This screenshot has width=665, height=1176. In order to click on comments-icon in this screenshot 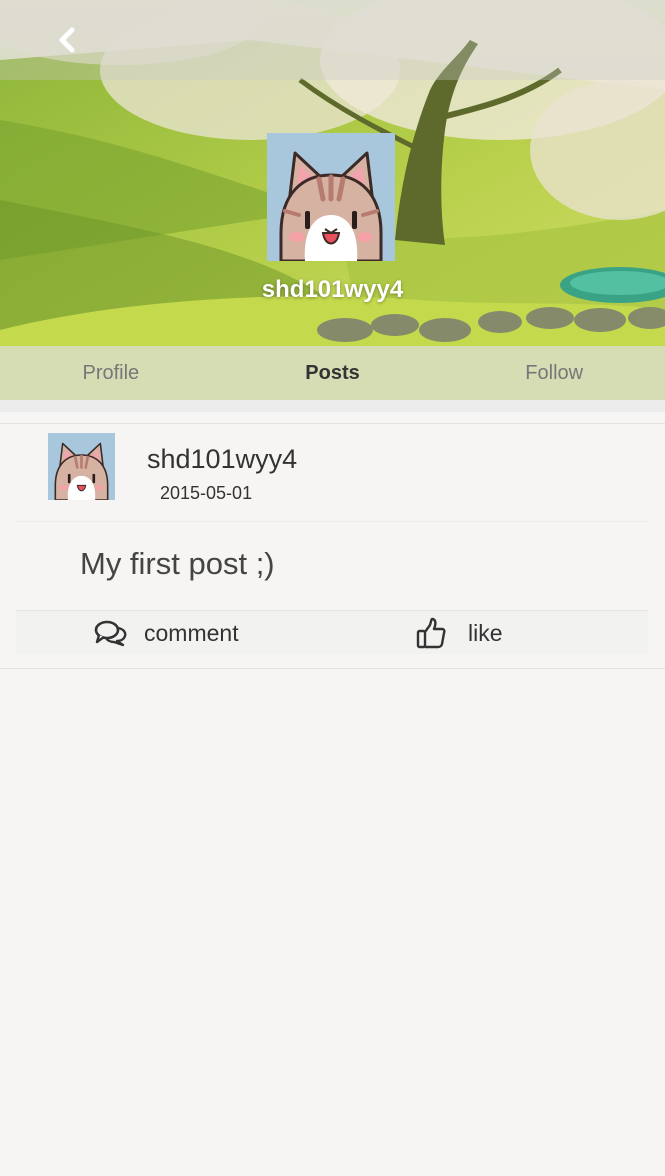, I will do `click(111, 633)`.